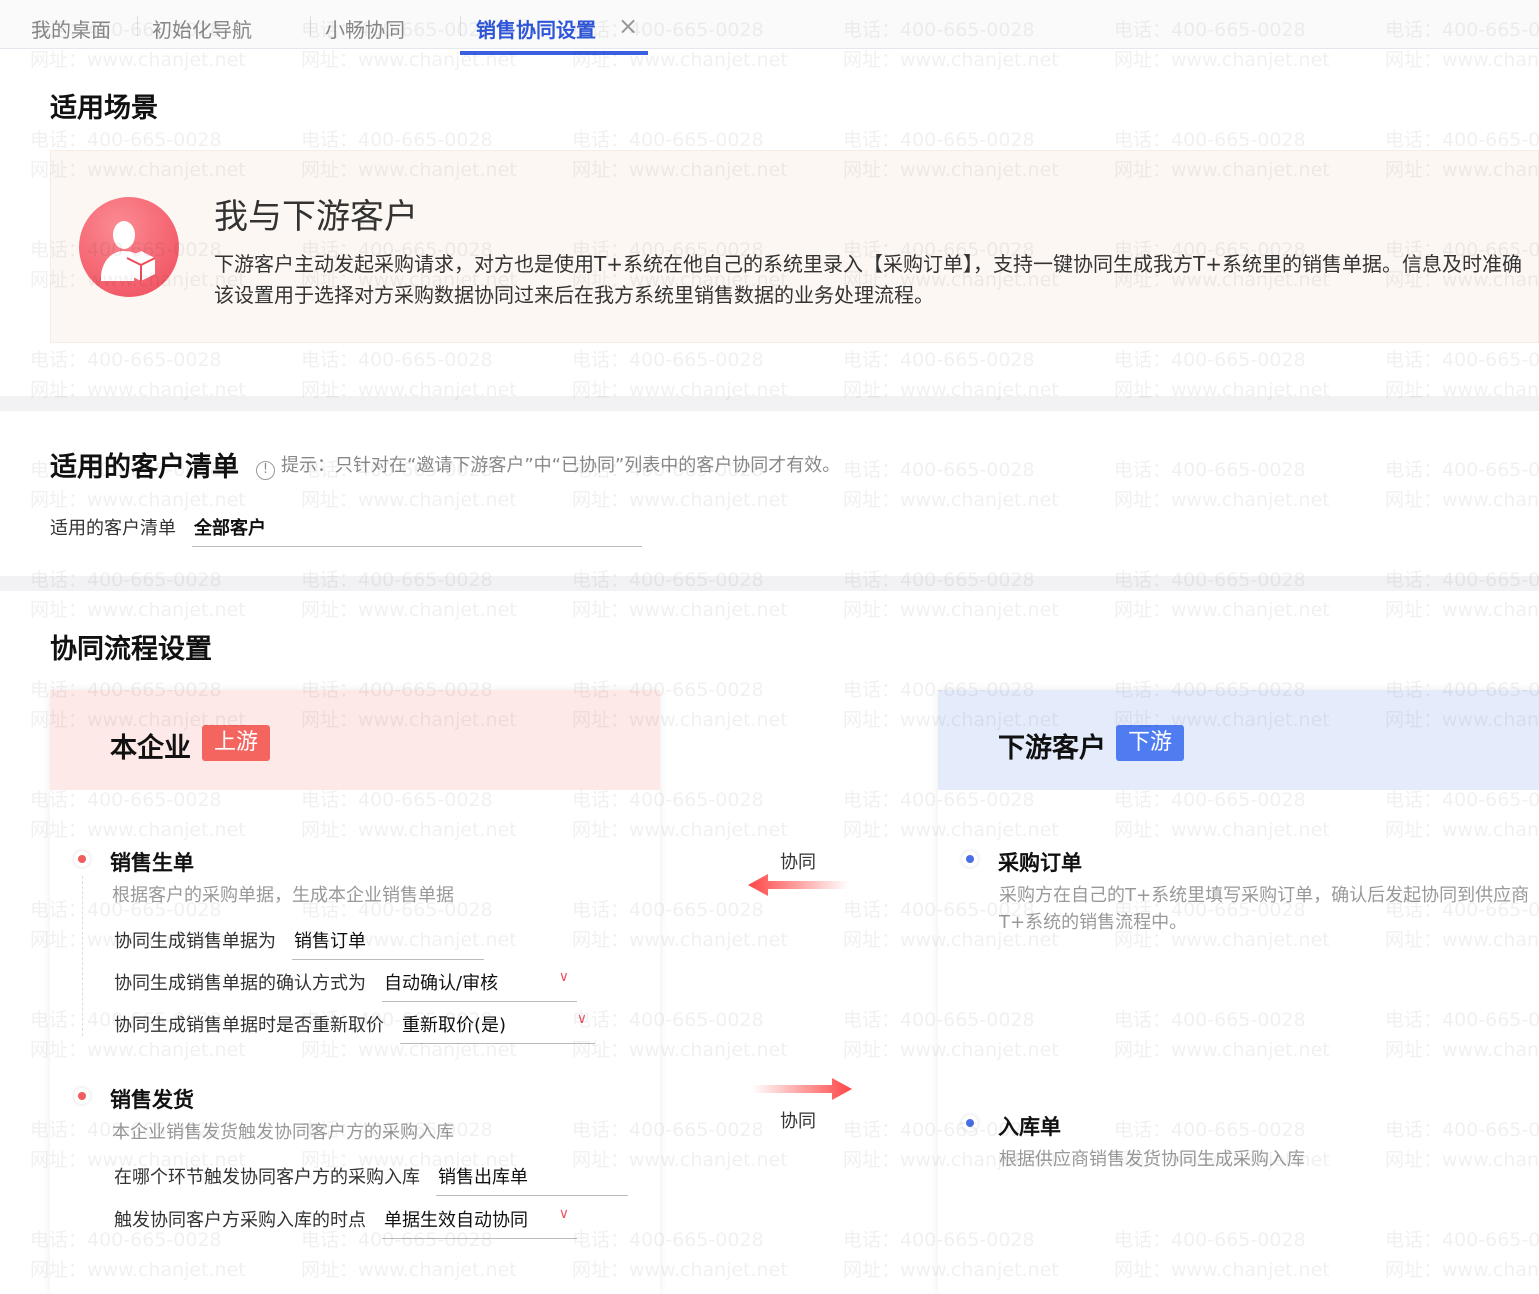  I want to click on tab-sales-sync-settings: 销售协同设置, so click(554, 34).